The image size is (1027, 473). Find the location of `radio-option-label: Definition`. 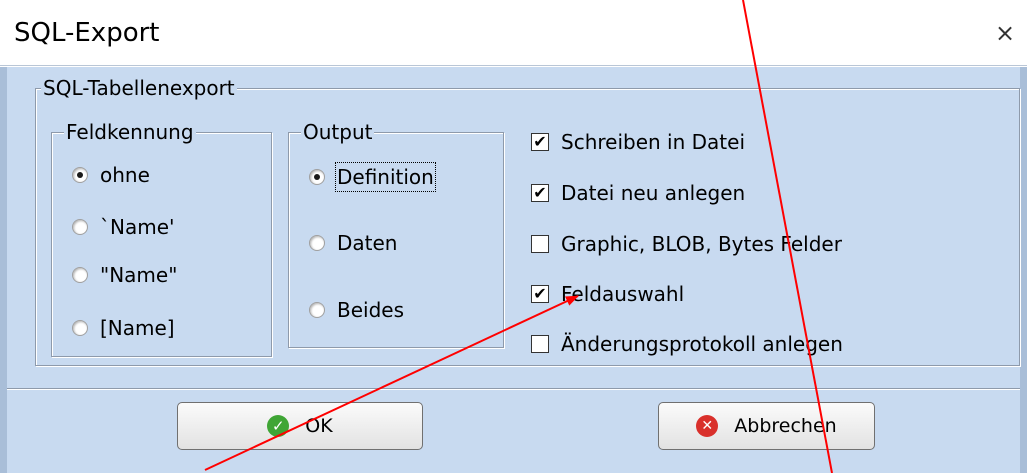

radio-option-label: Definition is located at coordinates (385, 177).